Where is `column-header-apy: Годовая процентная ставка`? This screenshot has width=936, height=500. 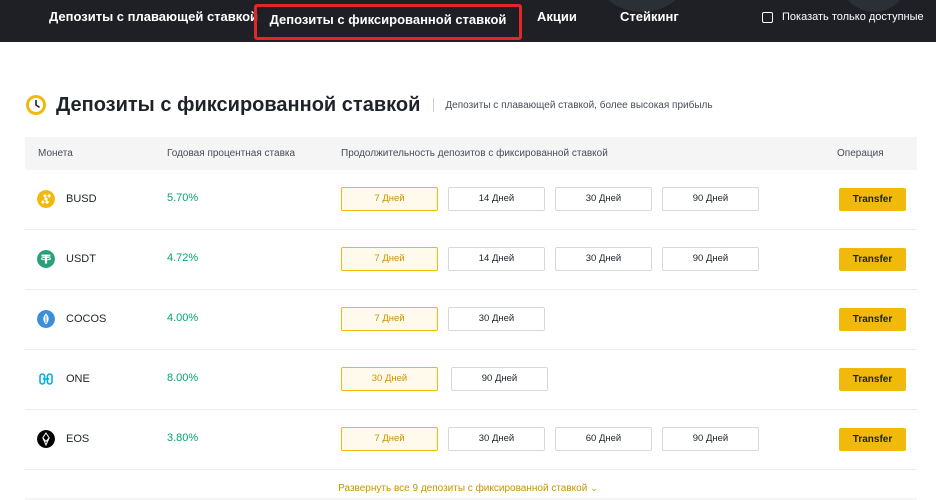 column-header-apy: Годовая процентная ставка is located at coordinates (231, 153).